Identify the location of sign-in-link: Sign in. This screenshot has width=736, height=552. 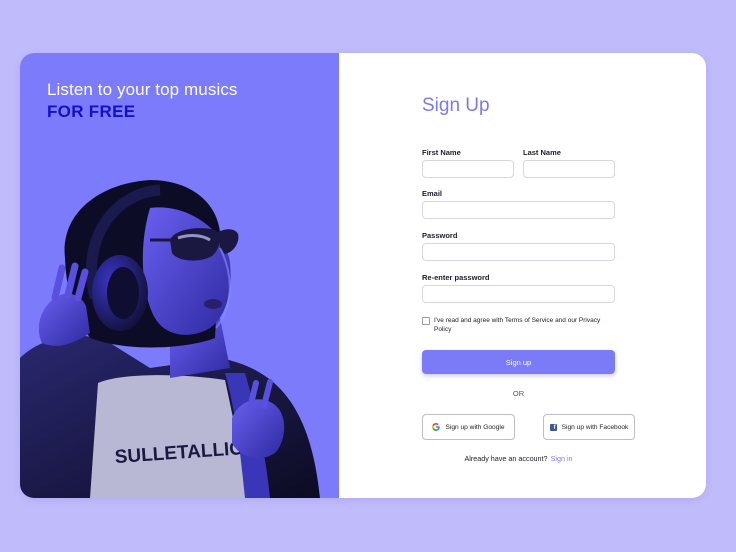
(562, 458).